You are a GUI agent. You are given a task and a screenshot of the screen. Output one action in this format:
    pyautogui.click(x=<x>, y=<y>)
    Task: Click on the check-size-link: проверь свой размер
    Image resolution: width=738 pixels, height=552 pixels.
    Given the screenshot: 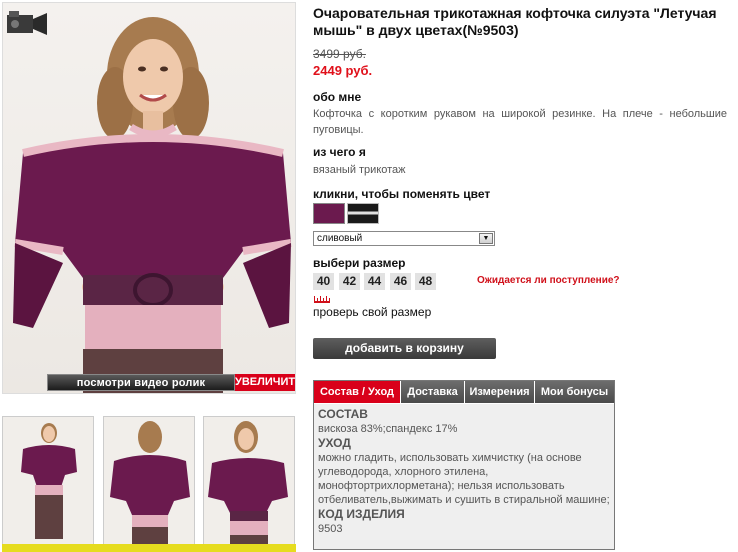 What is the action you would take?
    pyautogui.click(x=372, y=312)
    